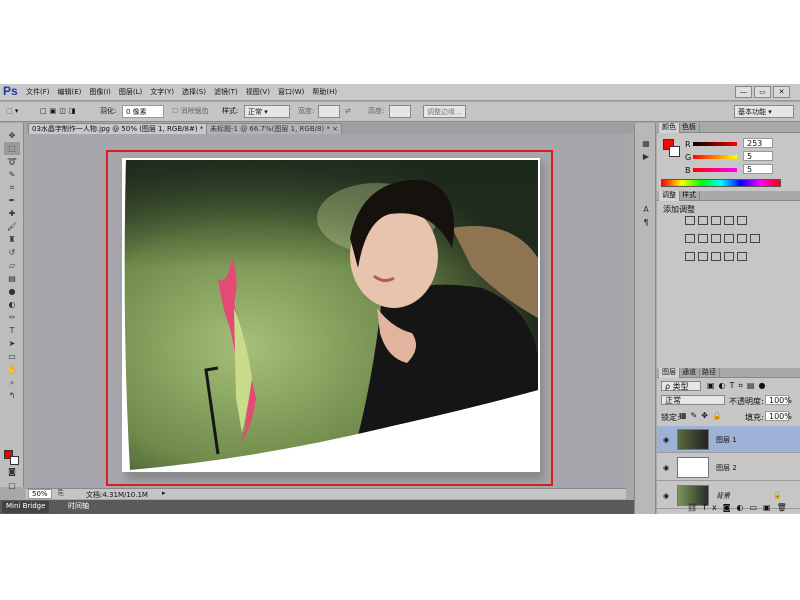 The height and width of the screenshot is (600, 800). I want to click on invert-icon, so click(690, 256).